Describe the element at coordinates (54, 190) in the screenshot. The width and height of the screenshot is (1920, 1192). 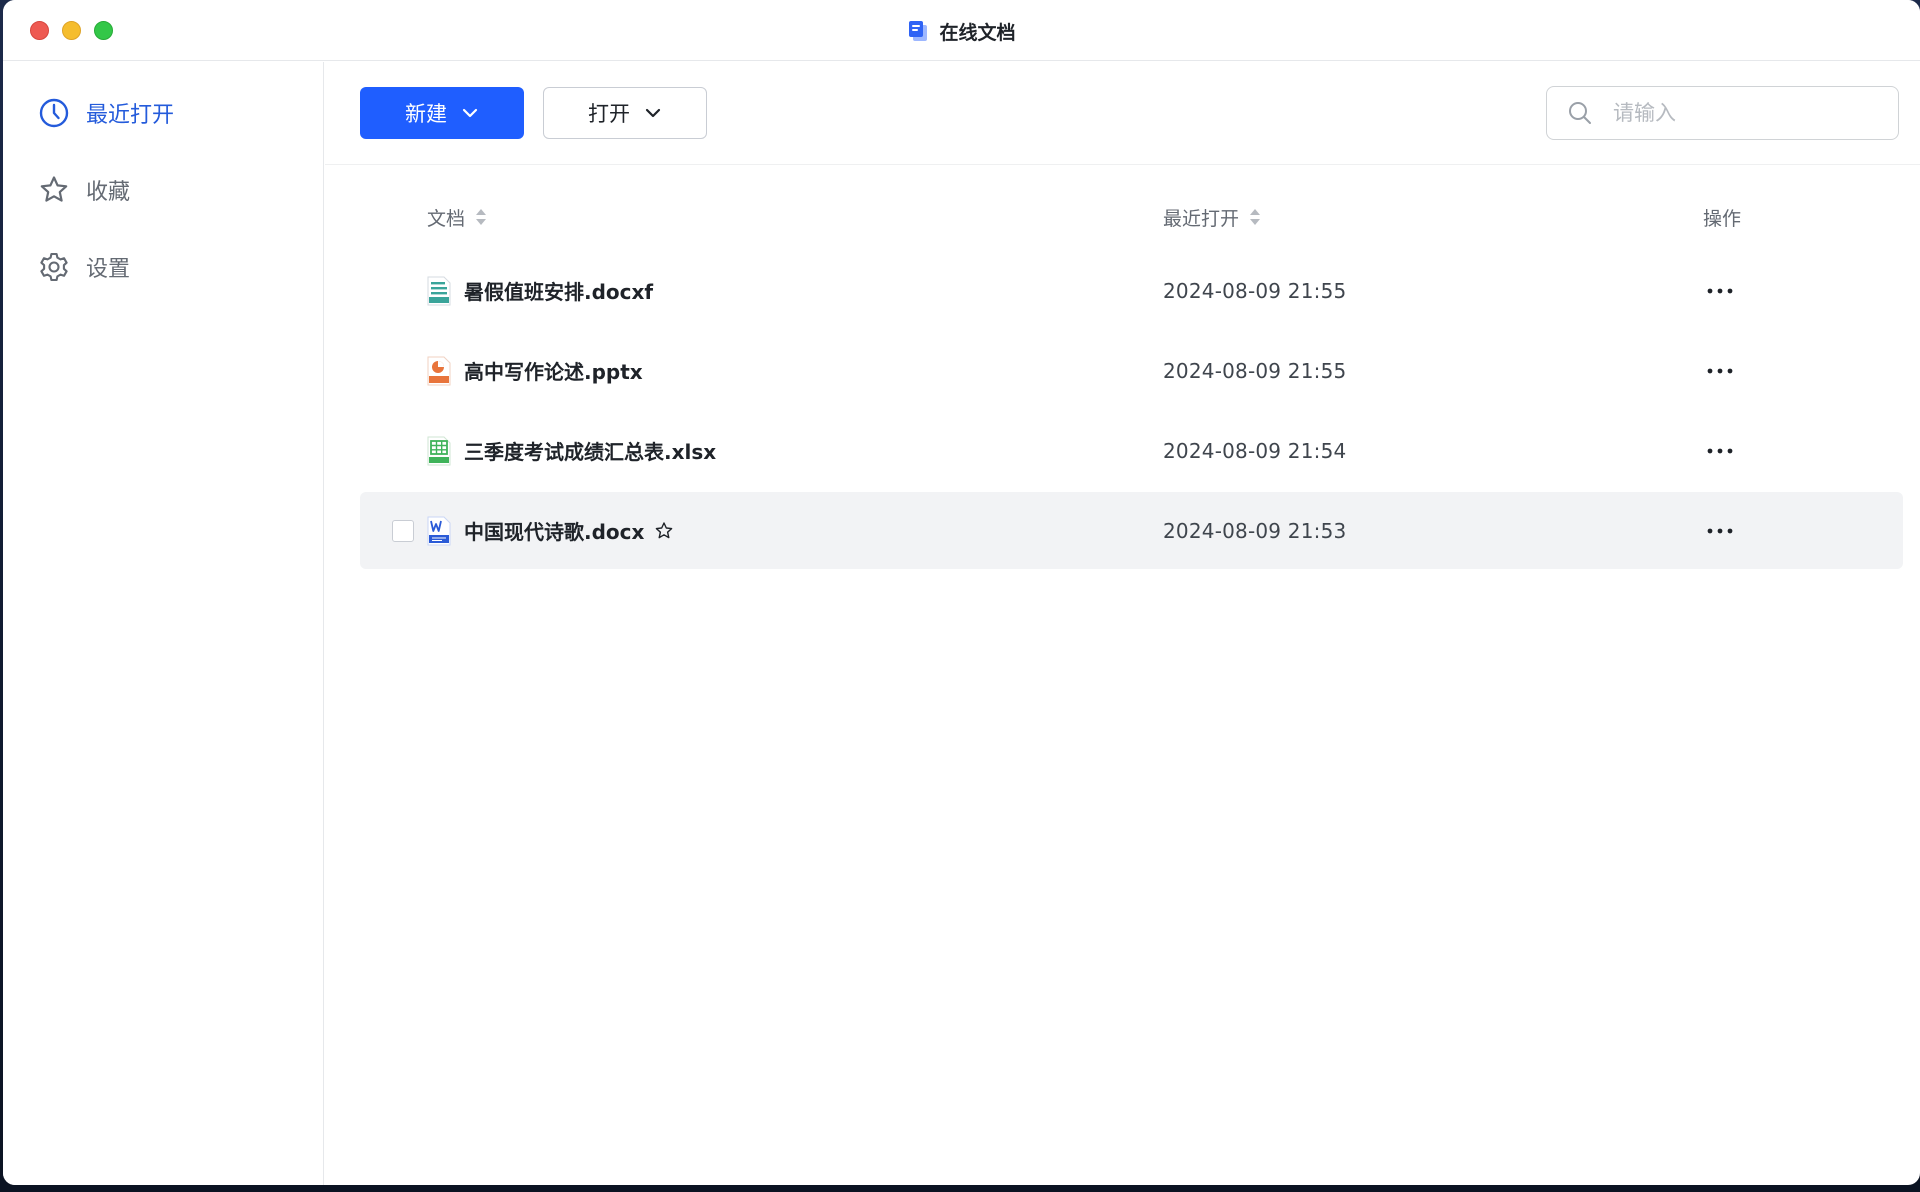
I see `star-icon` at that location.